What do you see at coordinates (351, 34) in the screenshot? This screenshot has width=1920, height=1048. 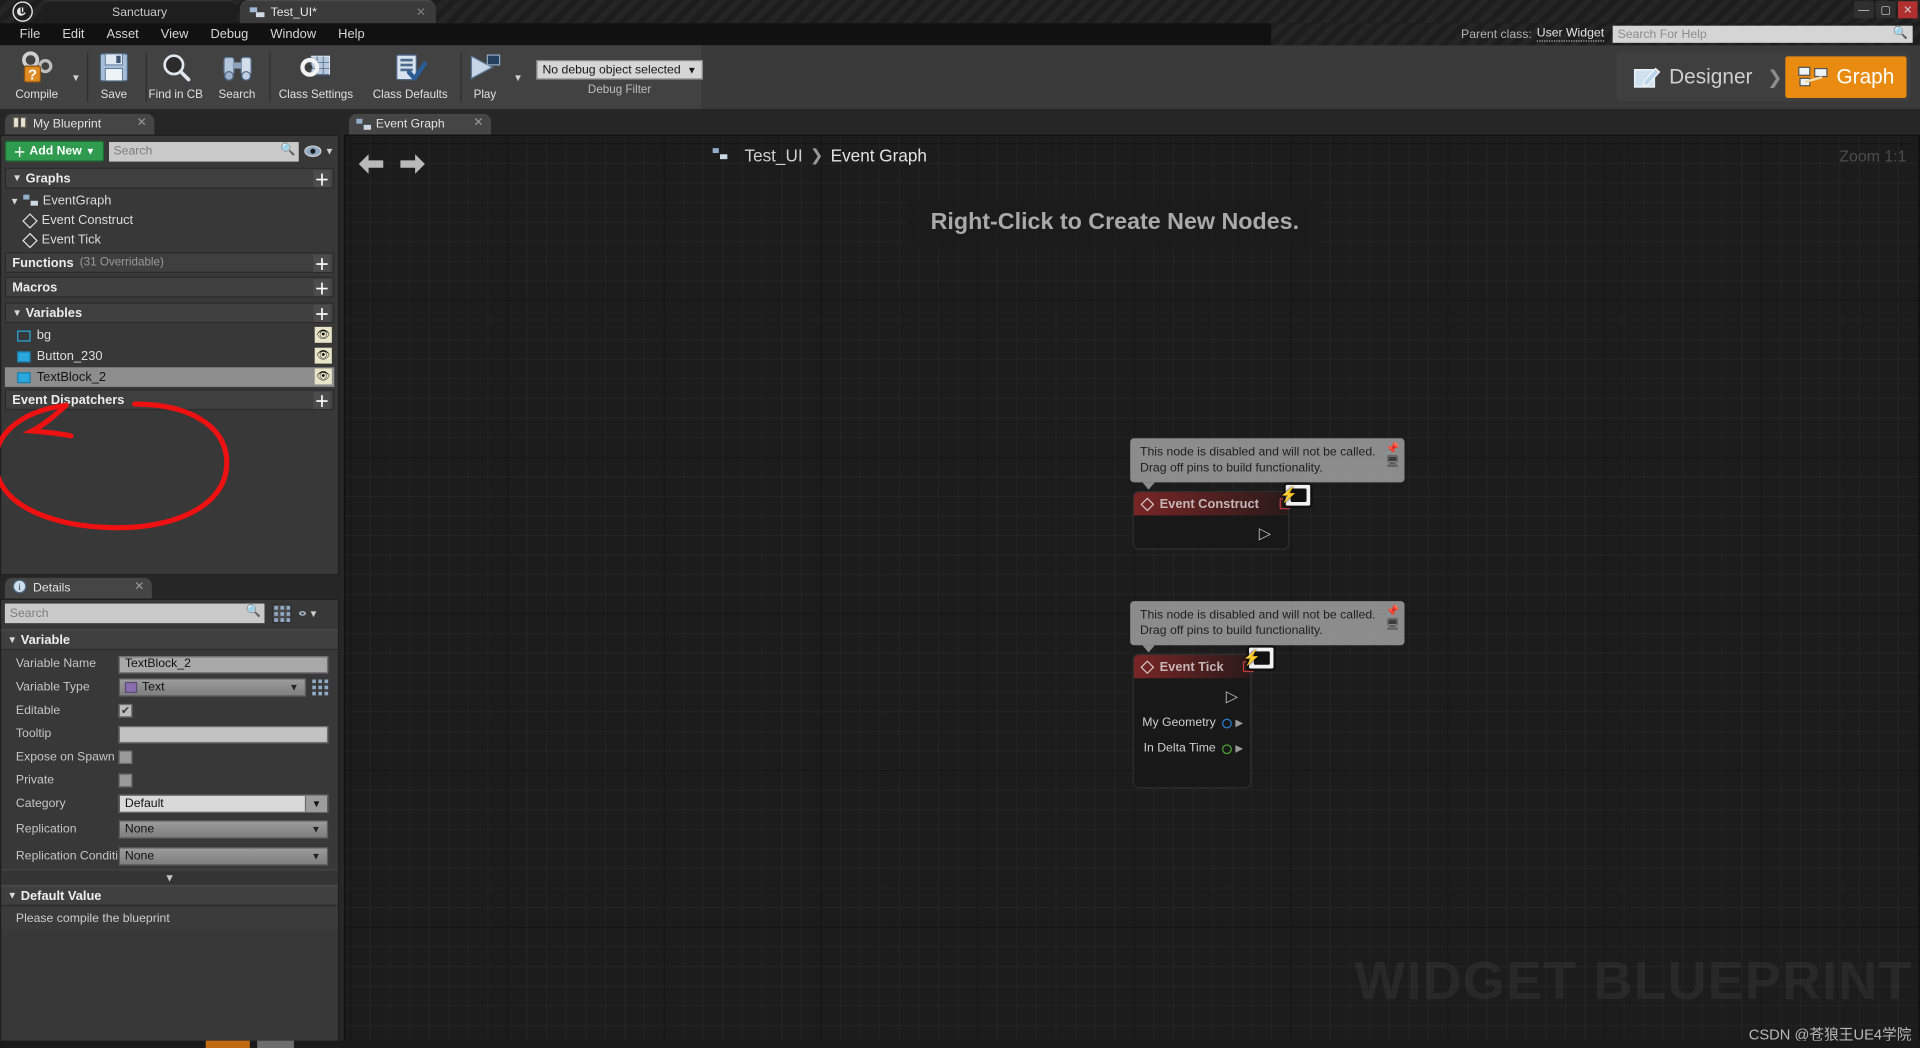 I see `menu-item-help: Help` at bounding box center [351, 34].